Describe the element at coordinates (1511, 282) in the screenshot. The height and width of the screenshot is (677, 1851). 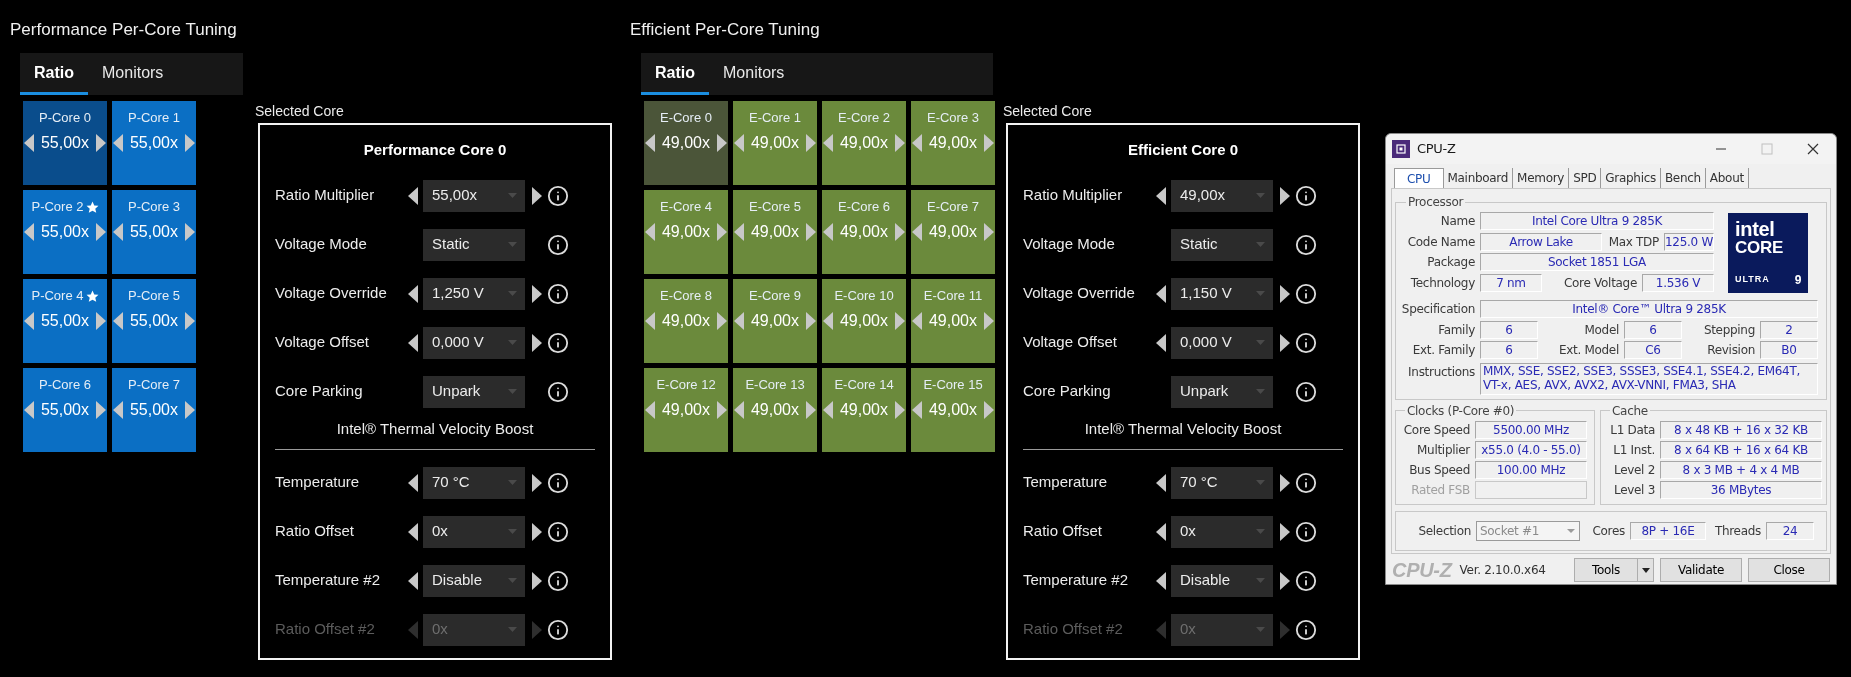
I see `value-field: 7 nm` at that location.